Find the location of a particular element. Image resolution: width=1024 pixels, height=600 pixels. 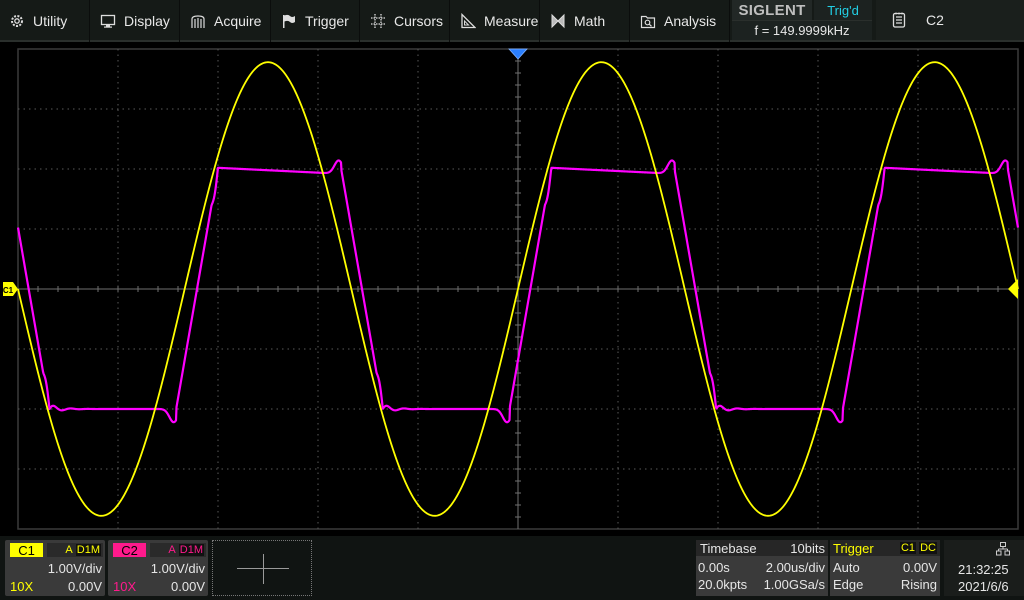

plus-icon-v is located at coordinates (263, 569).